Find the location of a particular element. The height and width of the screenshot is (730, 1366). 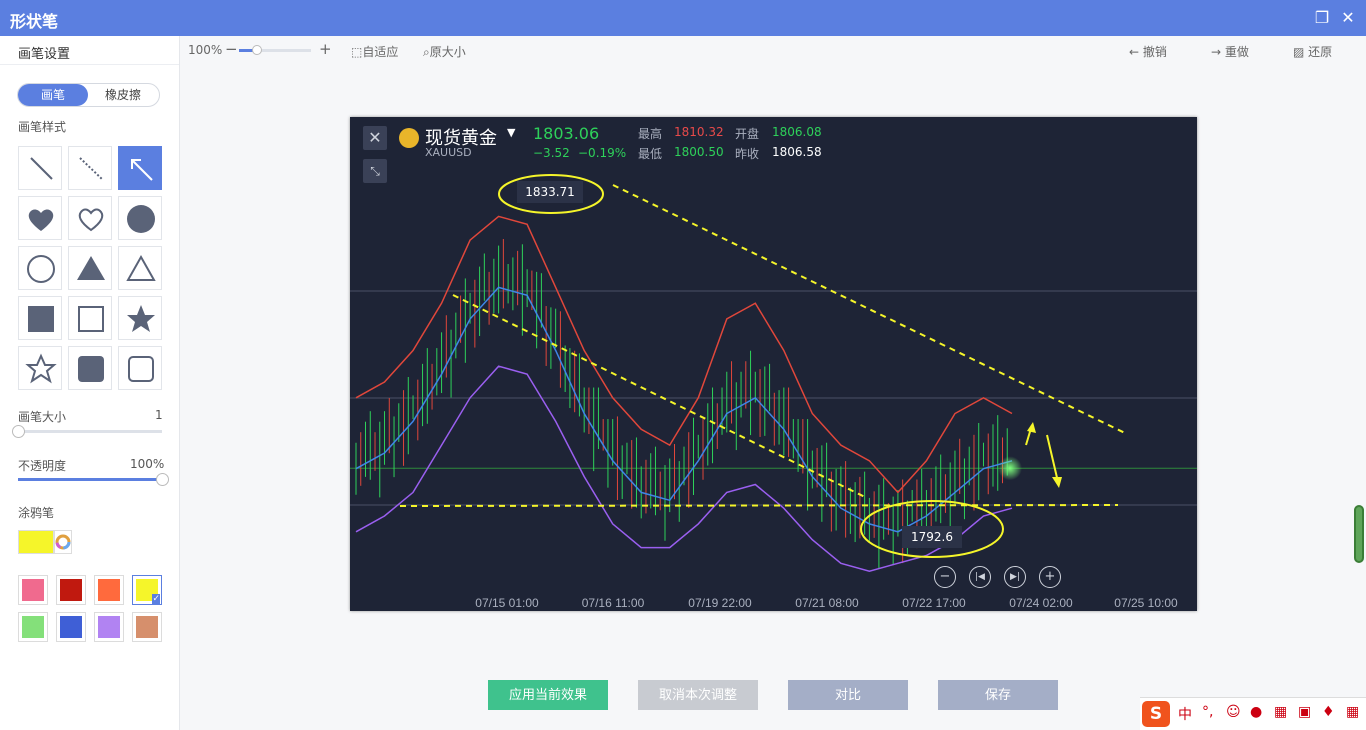

shape-star-outline-button is located at coordinates (40, 368).